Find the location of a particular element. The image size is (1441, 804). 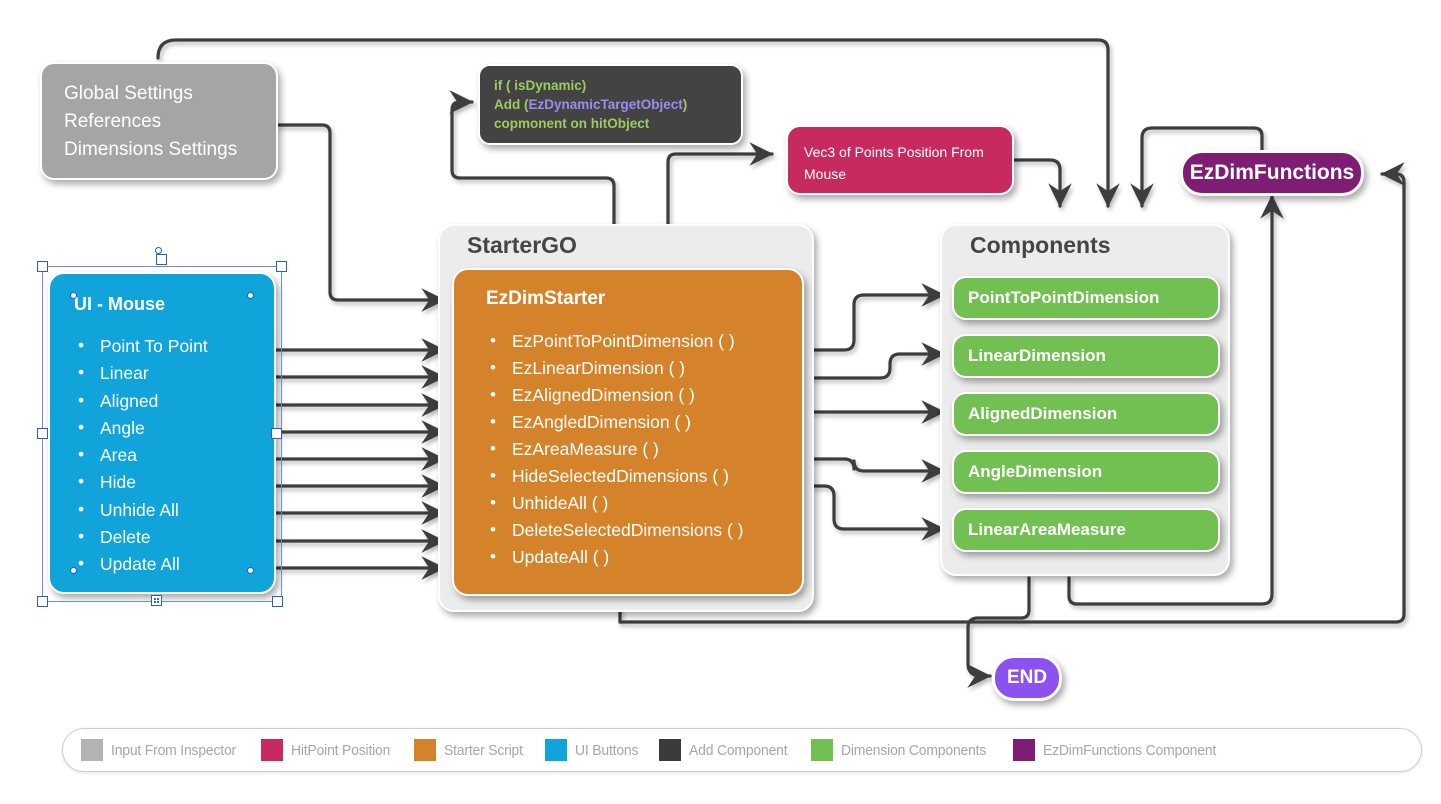

list-item: HideSelectedDimensions ( ) is located at coordinates (646, 476).